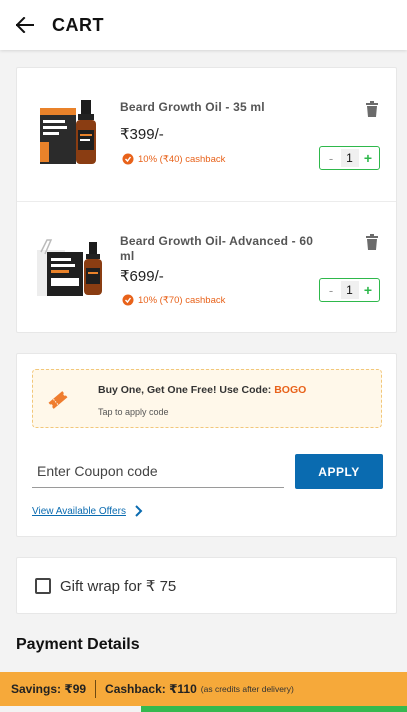  What do you see at coordinates (225, 249) in the screenshot?
I see `product-name: Beard Growth Oil- Advanced - 60 ml` at bounding box center [225, 249].